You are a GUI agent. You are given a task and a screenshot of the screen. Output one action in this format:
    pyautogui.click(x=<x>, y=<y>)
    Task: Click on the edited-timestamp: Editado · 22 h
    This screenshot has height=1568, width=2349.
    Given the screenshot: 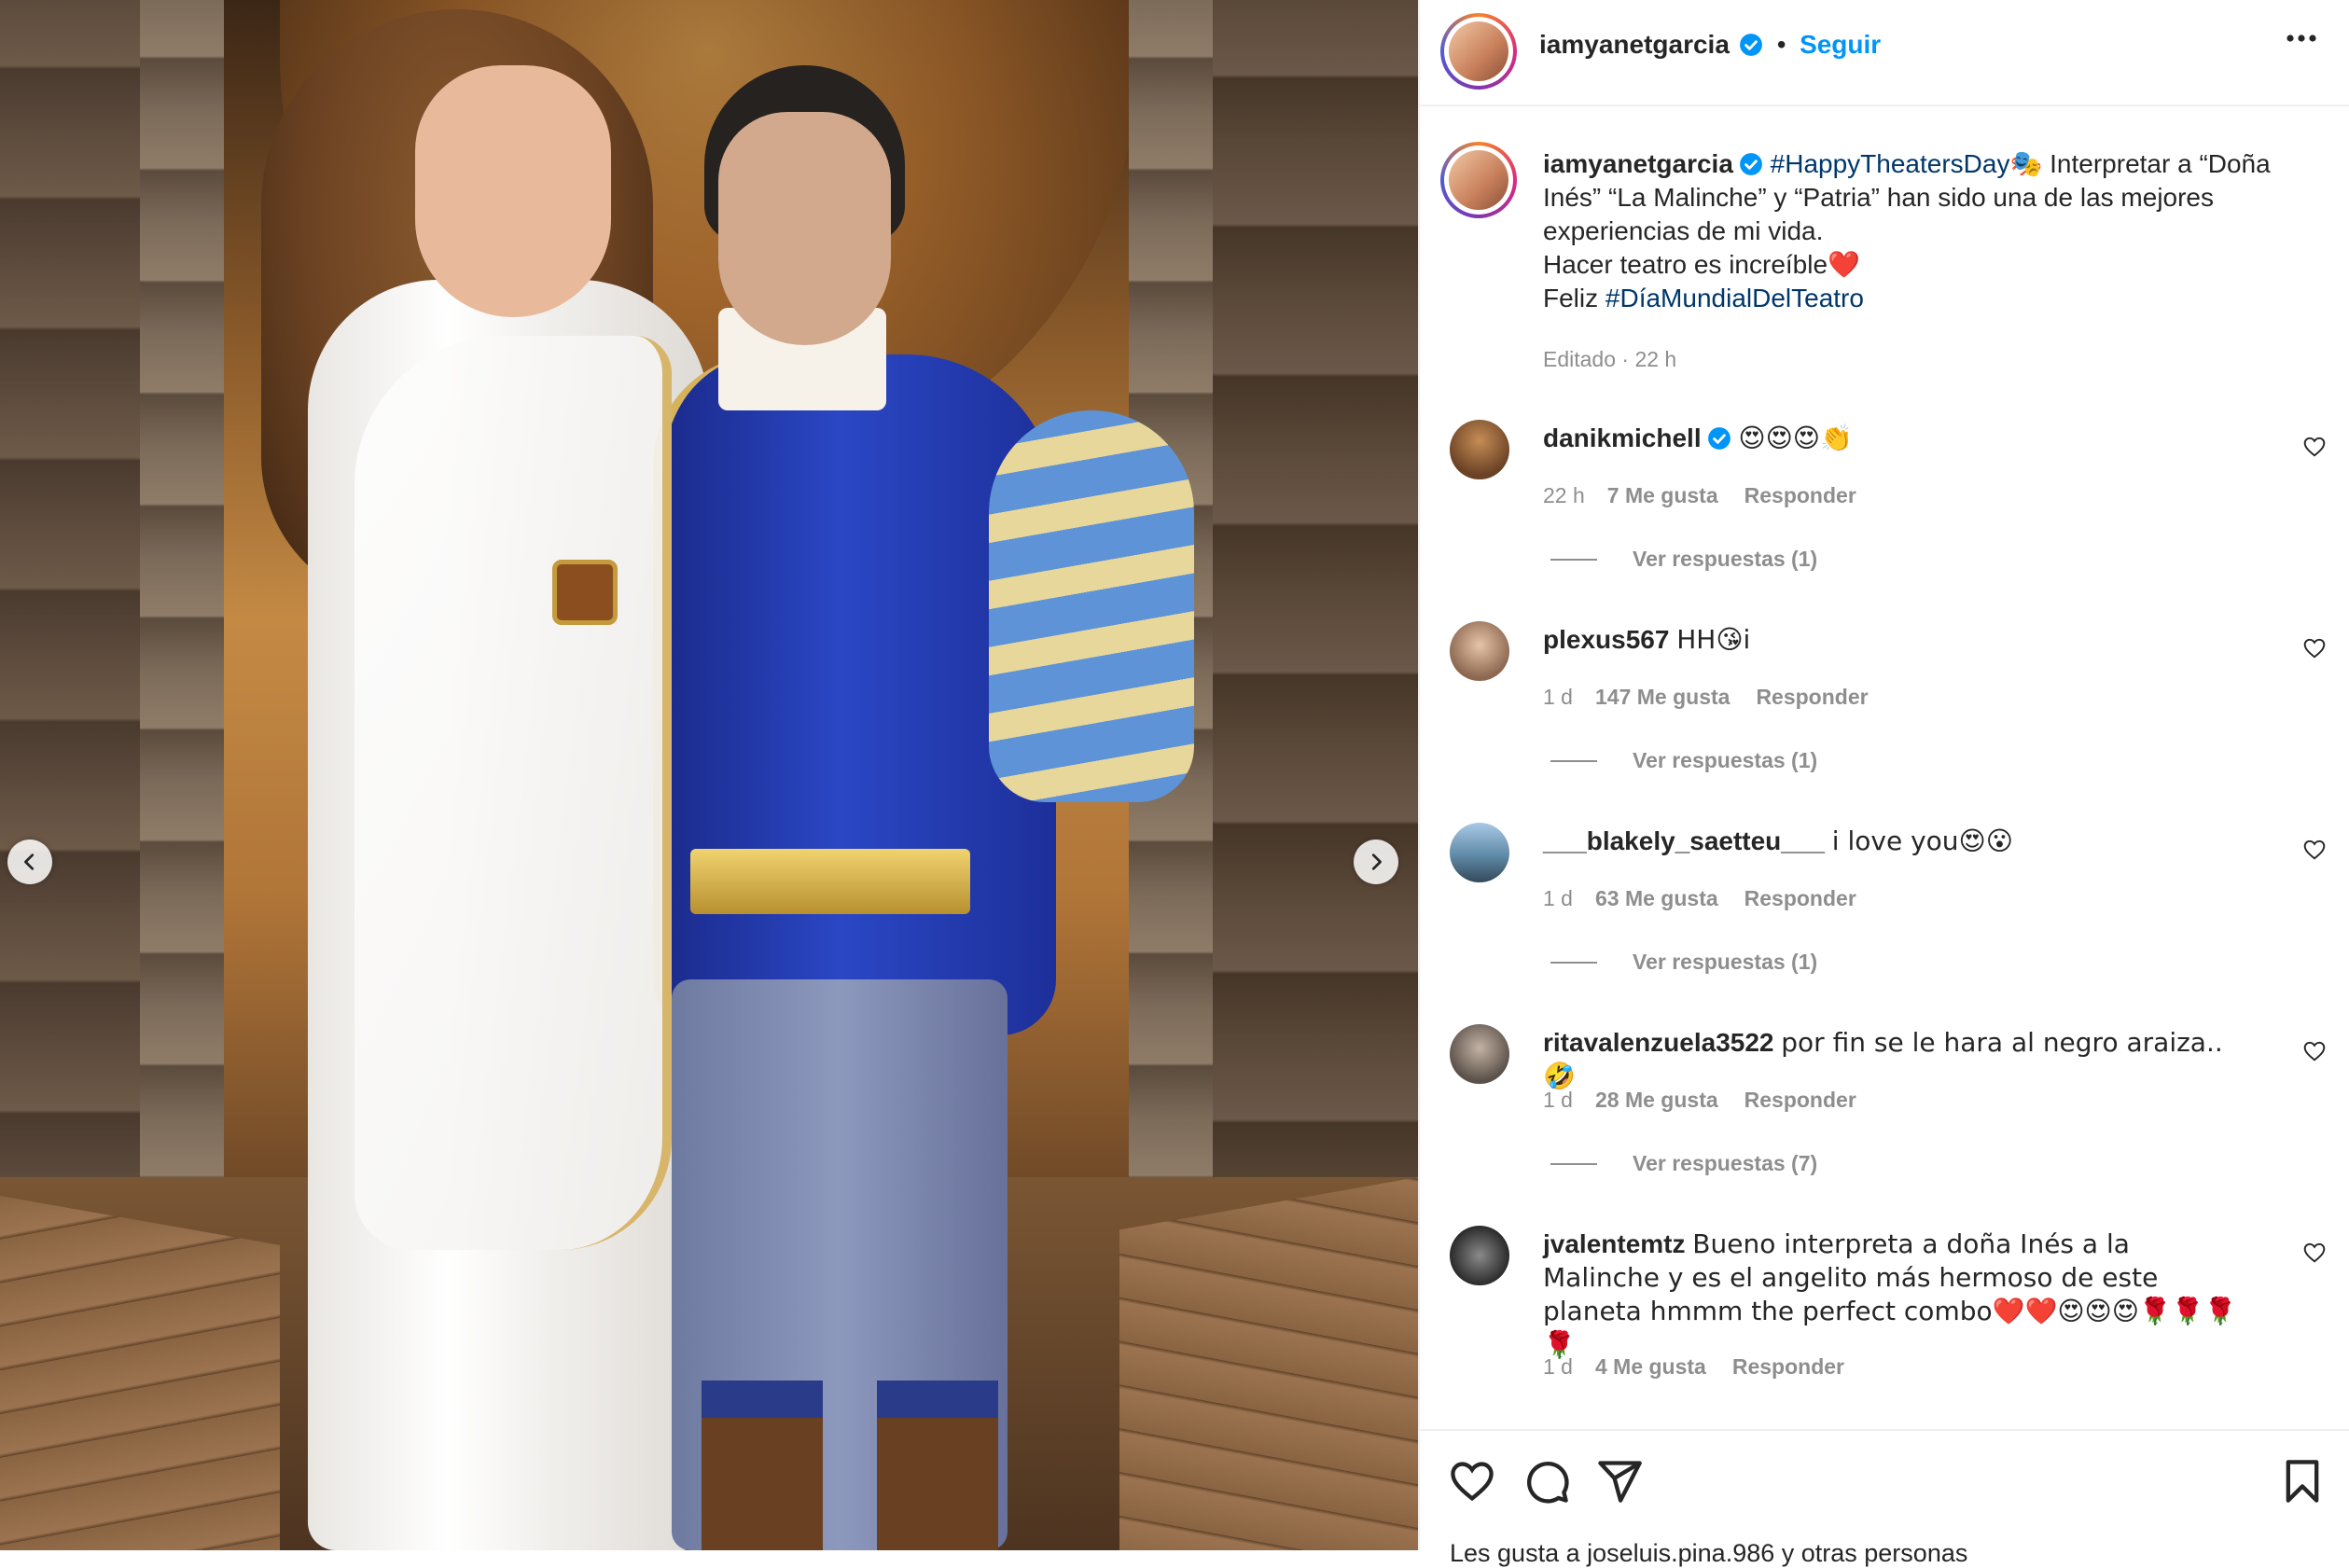 What is the action you would take?
    pyautogui.click(x=1610, y=359)
    